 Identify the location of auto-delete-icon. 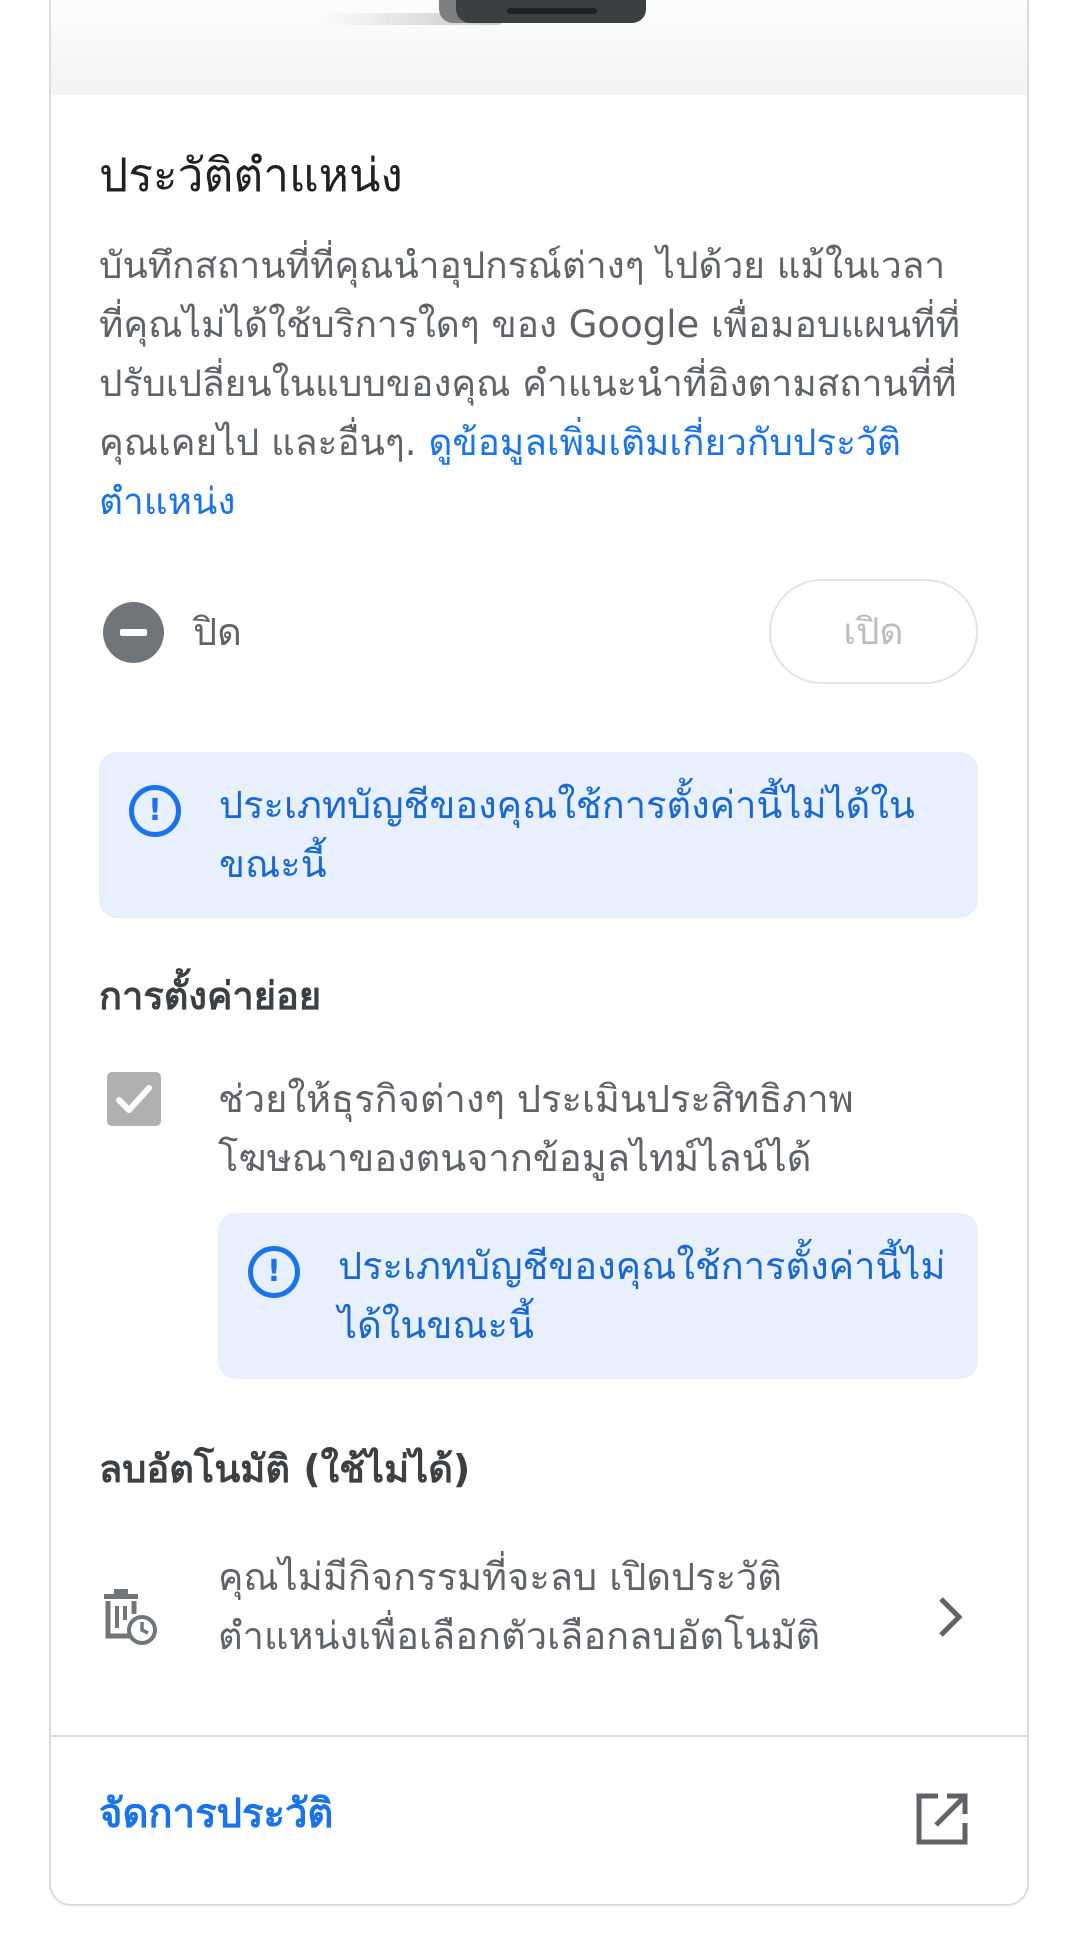
(130, 1617).